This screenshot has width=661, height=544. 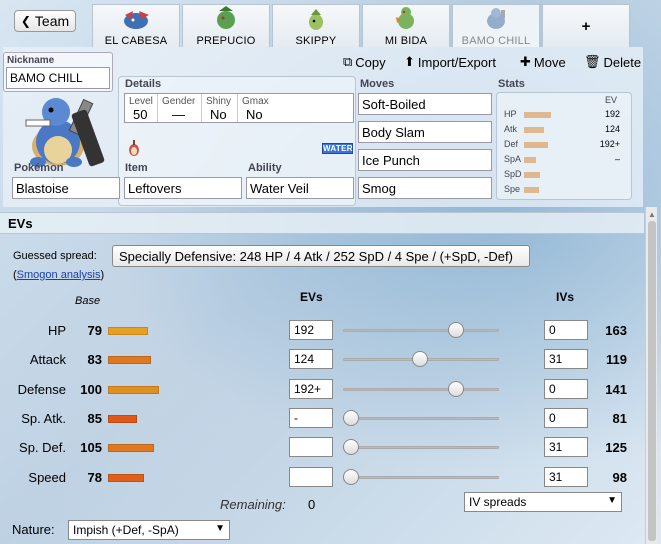 What do you see at coordinates (66, 188) in the screenshot?
I see `pokemon-input: Blastoise` at bounding box center [66, 188].